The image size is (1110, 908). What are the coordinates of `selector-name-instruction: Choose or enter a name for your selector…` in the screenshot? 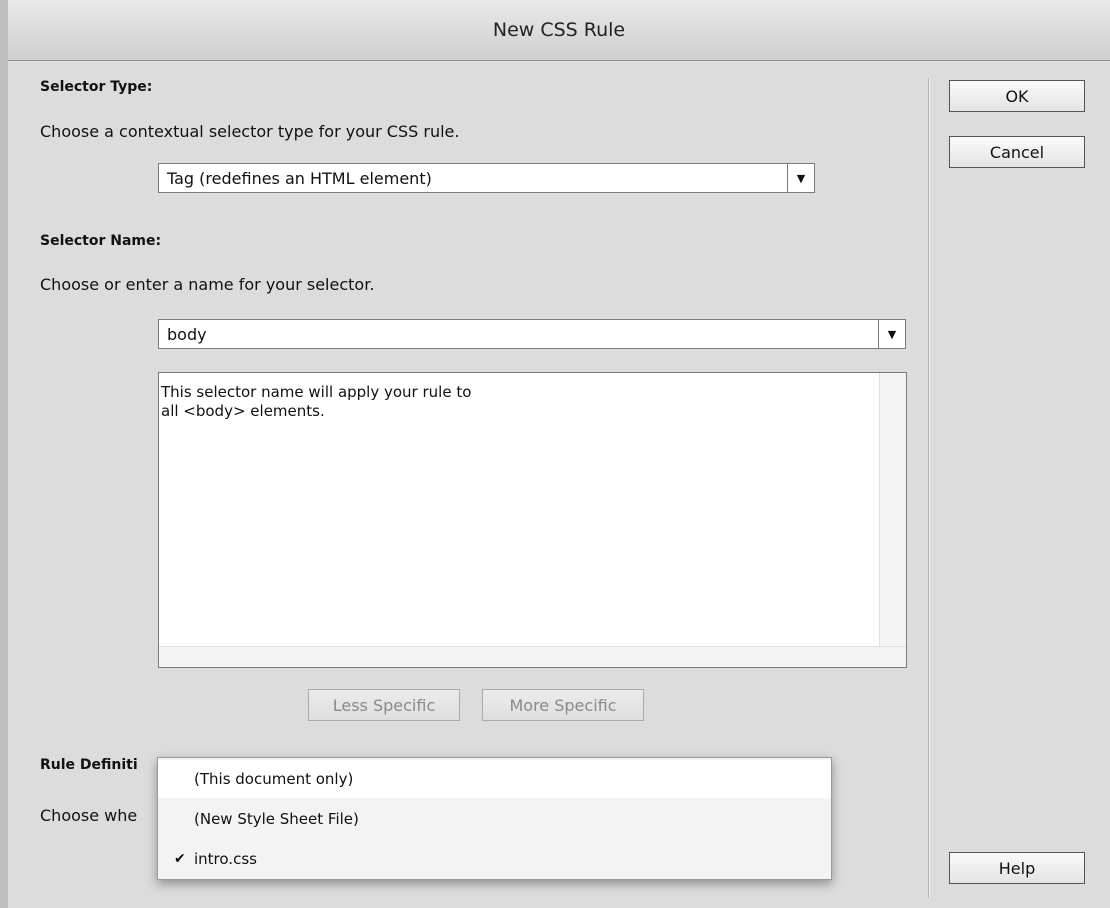 It's located at (207, 284).